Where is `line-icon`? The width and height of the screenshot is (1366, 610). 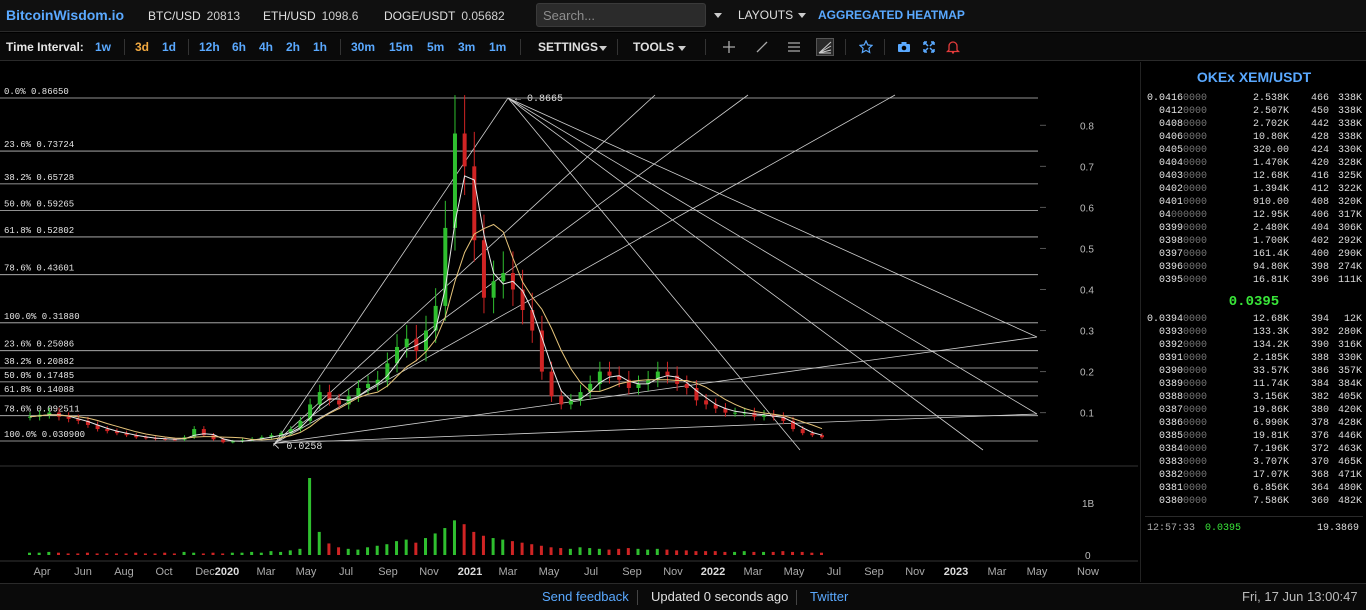 line-icon is located at coordinates (762, 47).